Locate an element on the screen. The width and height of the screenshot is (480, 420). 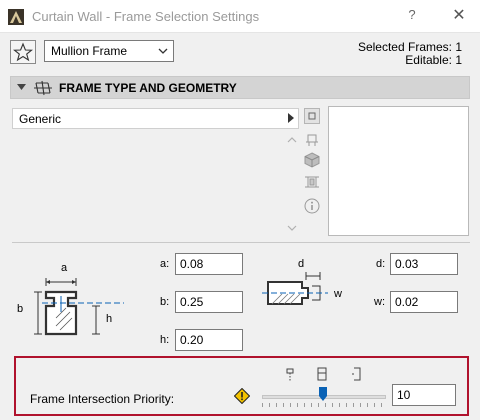
plan-icon is located at coordinates (312, 140).